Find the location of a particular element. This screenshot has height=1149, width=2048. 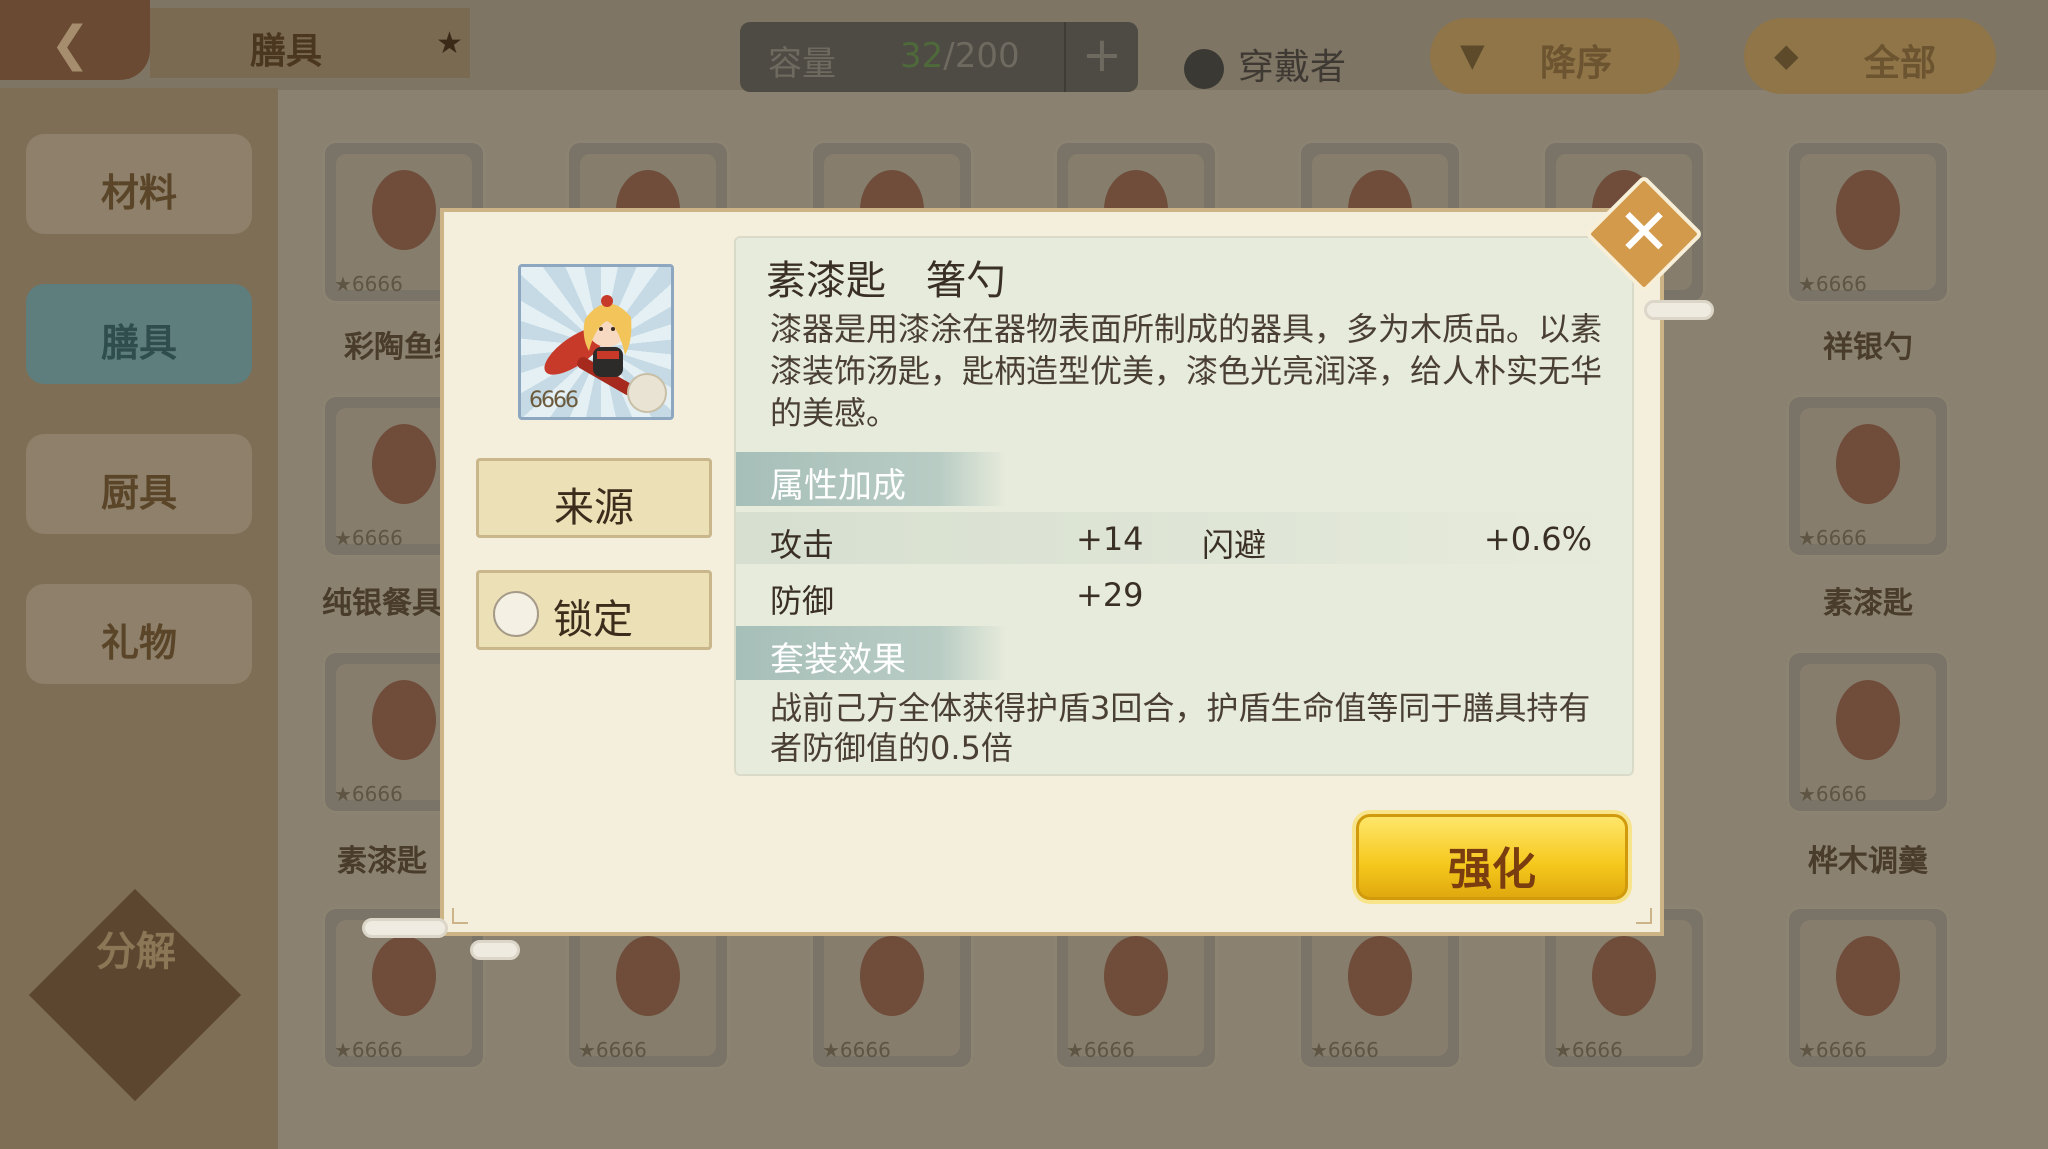

lock-label: 锁定 is located at coordinates (593, 620).